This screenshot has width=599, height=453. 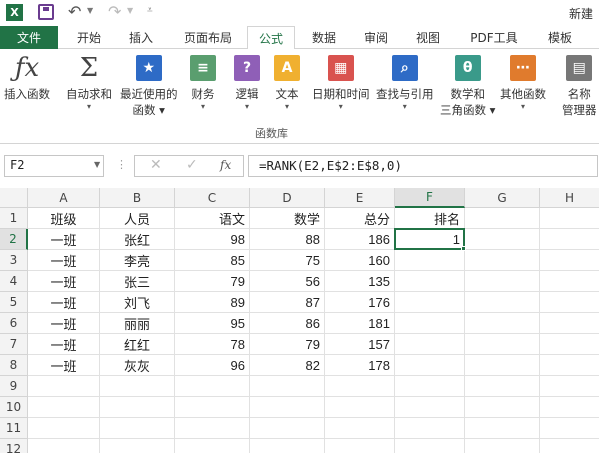 I want to click on cell-c8: 96, so click(x=212, y=365).